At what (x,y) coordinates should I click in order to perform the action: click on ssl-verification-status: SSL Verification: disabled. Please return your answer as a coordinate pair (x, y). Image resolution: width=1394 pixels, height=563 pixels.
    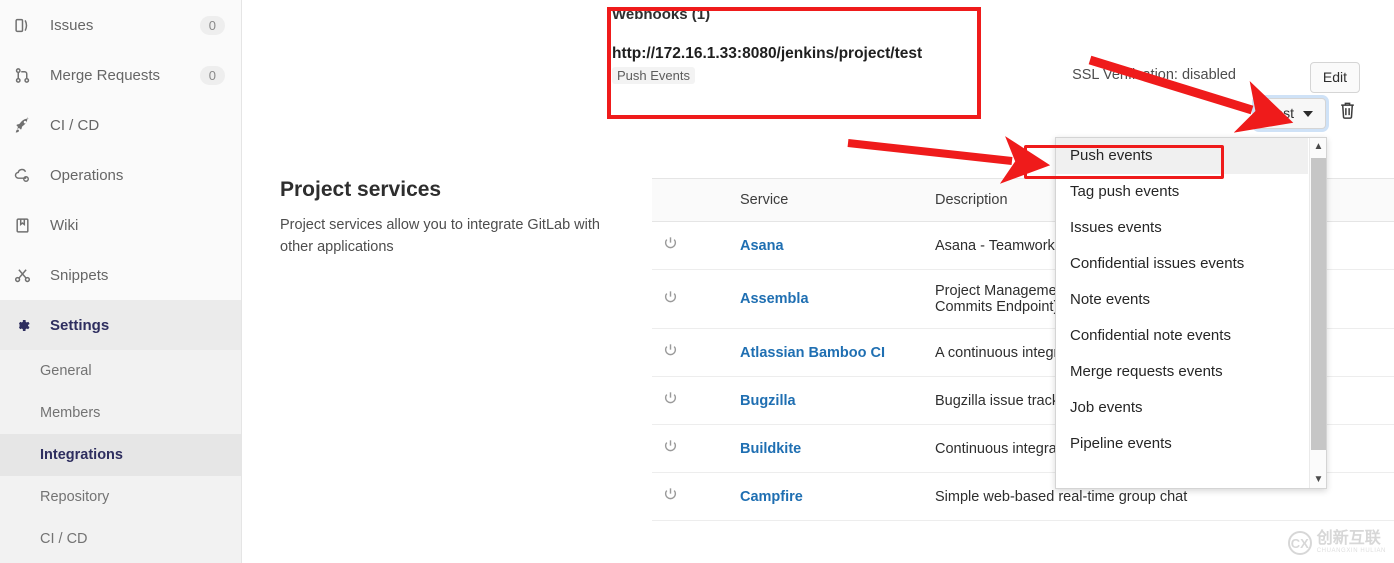
    Looking at the image, I should click on (1154, 75).